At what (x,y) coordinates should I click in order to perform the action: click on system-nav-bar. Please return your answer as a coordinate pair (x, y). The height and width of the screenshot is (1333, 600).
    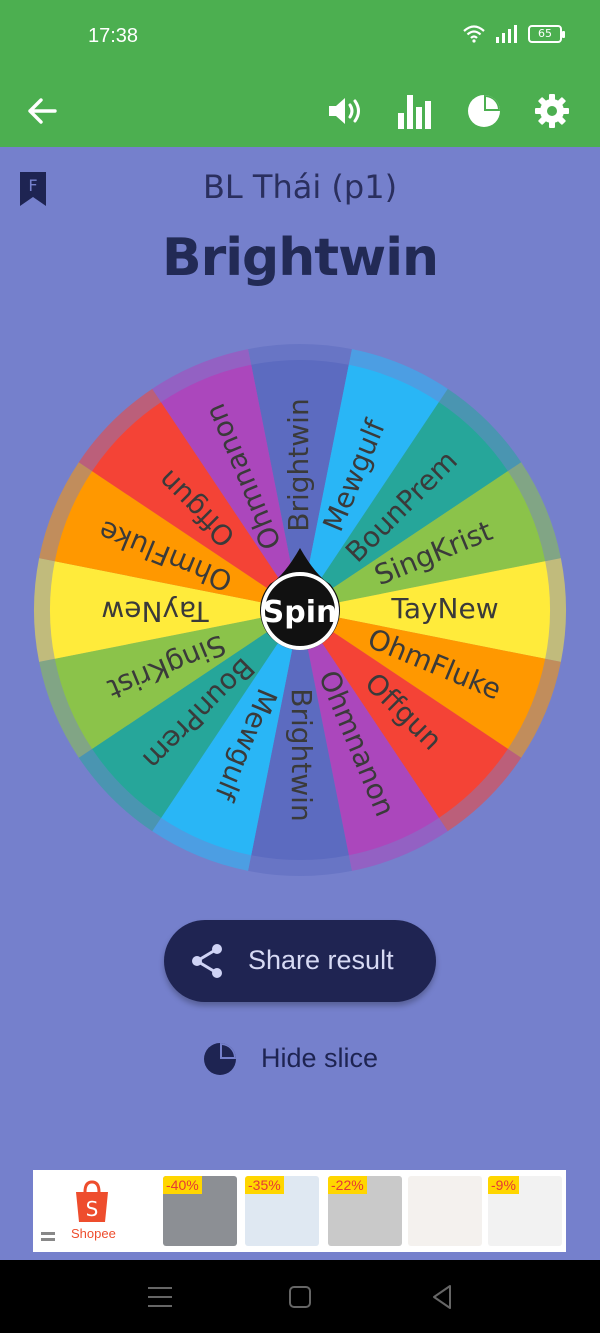
    Looking at the image, I should click on (300, 1296).